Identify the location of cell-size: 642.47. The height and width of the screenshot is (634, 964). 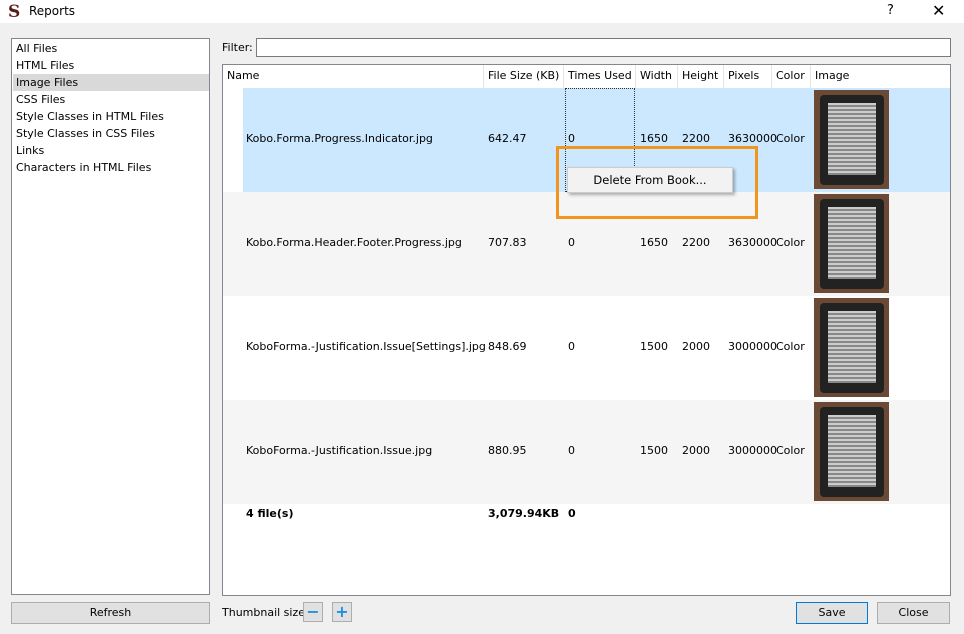
(507, 138).